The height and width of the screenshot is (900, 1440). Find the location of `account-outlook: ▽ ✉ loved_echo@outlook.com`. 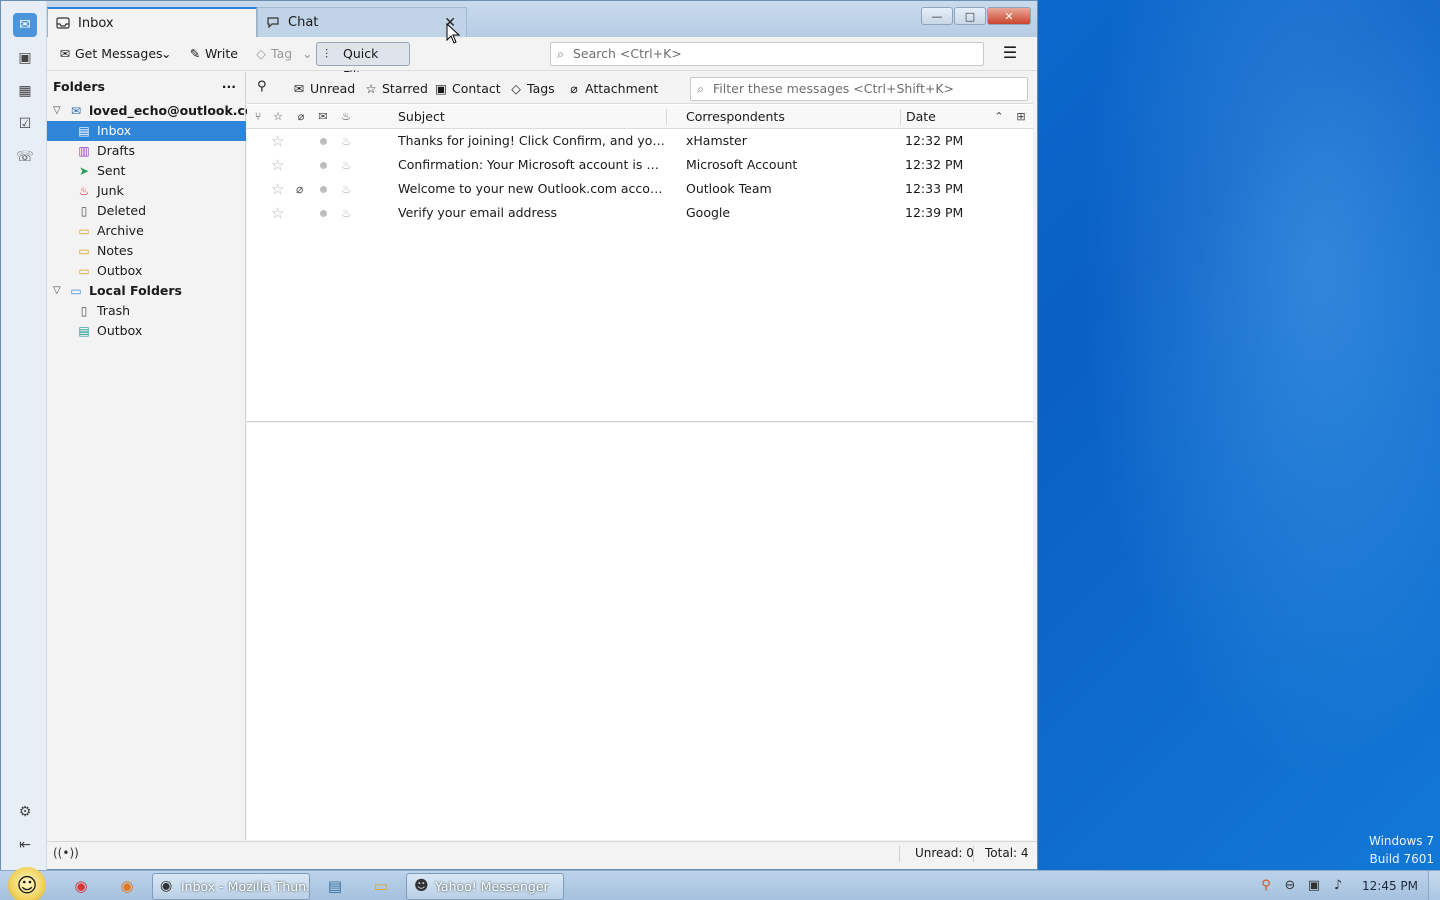

account-outlook: ▽ ✉ loved_echo@outlook.com is located at coordinates (157, 111).